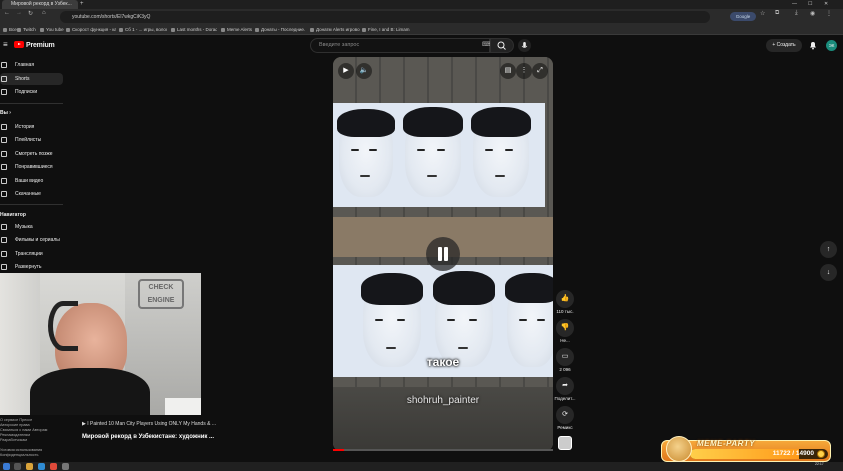 This screenshot has height=471, width=843. What do you see at coordinates (16, 420) in the screenshot?
I see `footer-link: О сервисе Прессе` at bounding box center [16, 420].